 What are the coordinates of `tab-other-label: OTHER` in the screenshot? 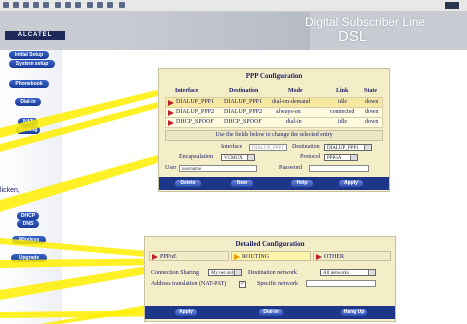 It's located at (334, 257).